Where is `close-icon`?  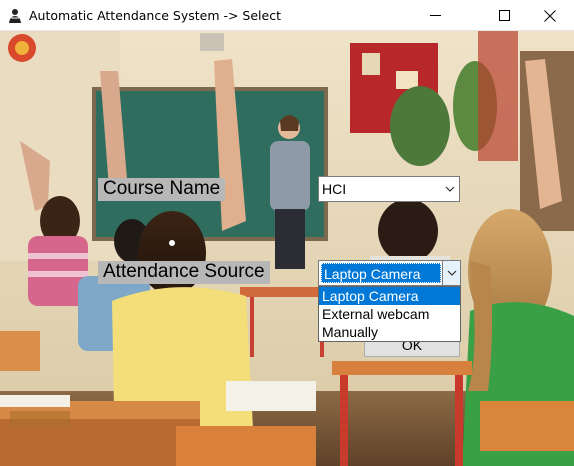
close-icon is located at coordinates (550, 15).